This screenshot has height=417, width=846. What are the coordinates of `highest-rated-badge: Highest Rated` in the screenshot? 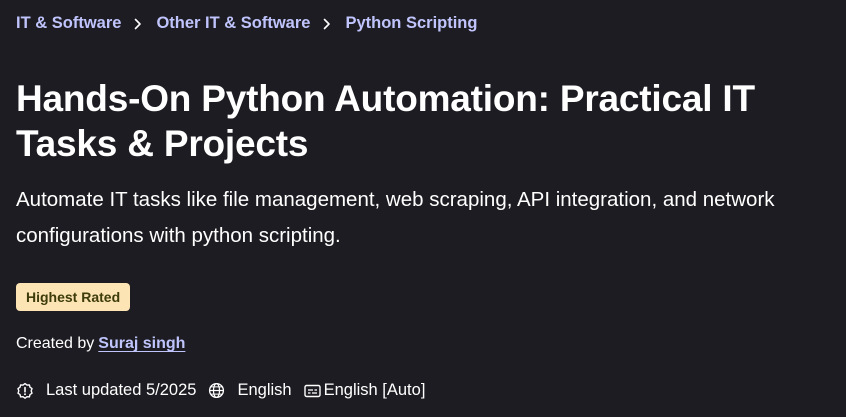 It's located at (73, 297).